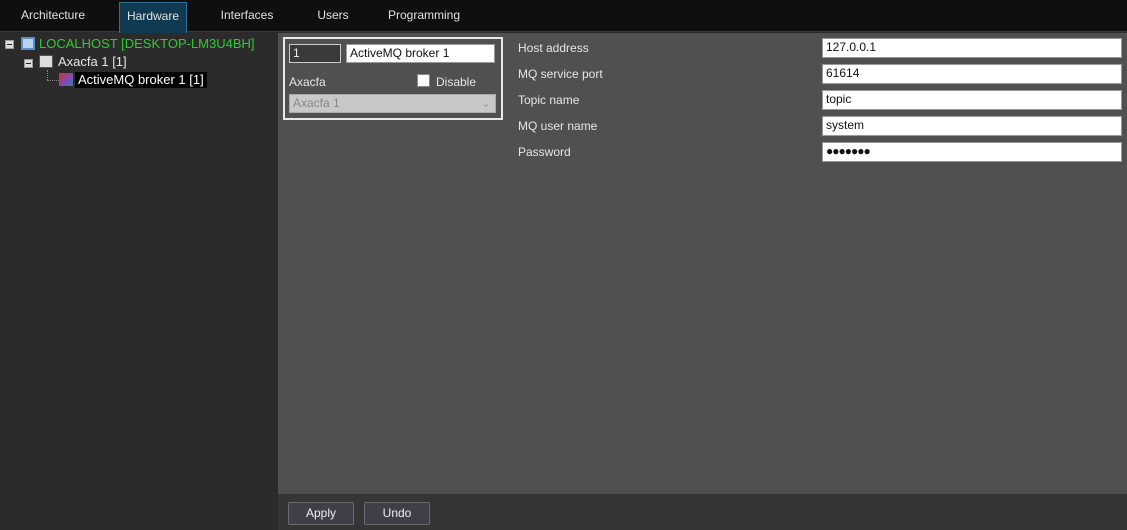 The image size is (1127, 530). Describe the element at coordinates (972, 152) in the screenshot. I see `password-input: ●●●●●●●` at that location.